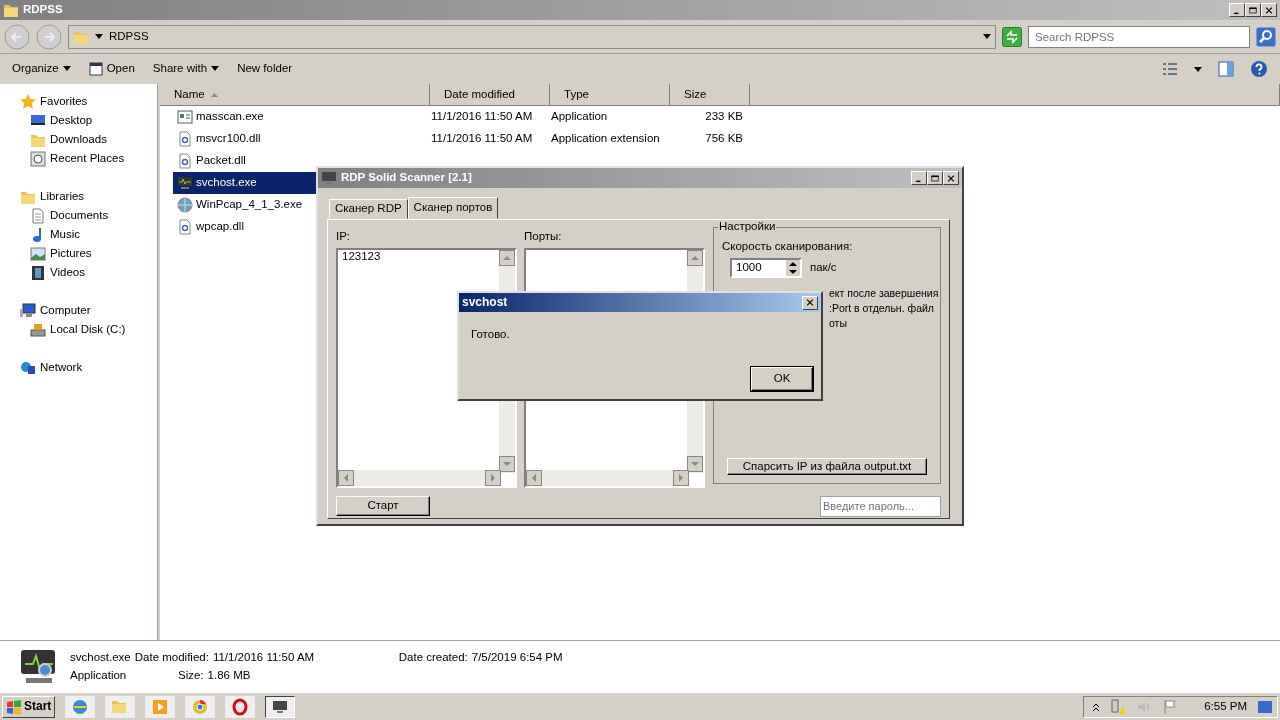 The height and width of the screenshot is (720, 1280). What do you see at coordinates (383, 506) in the screenshot?
I see `start-button: Старт` at bounding box center [383, 506].